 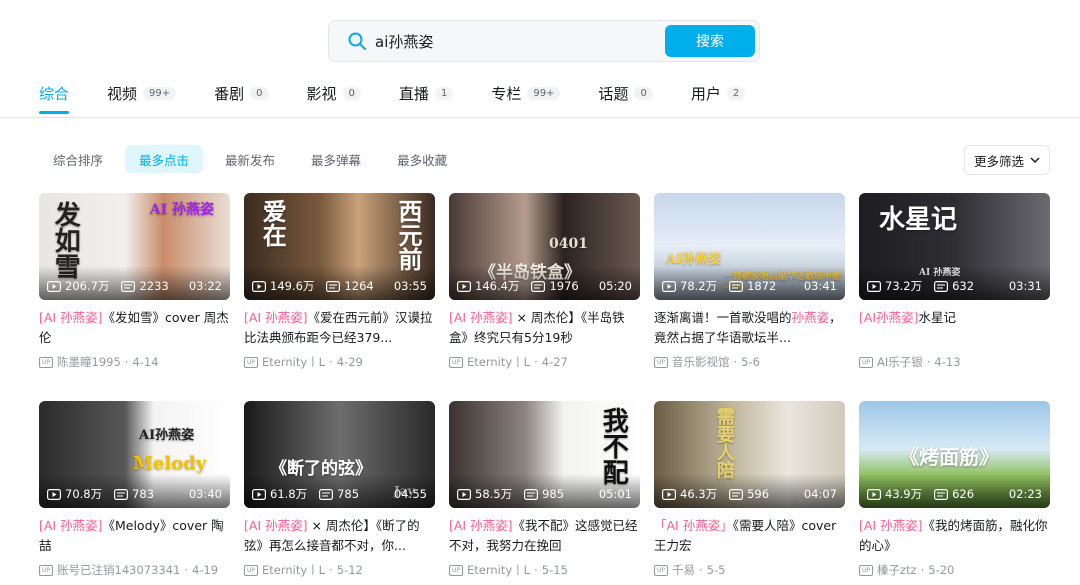 What do you see at coordinates (701, 362) in the screenshot?
I see `uploader-name: 音乐影视馆` at bounding box center [701, 362].